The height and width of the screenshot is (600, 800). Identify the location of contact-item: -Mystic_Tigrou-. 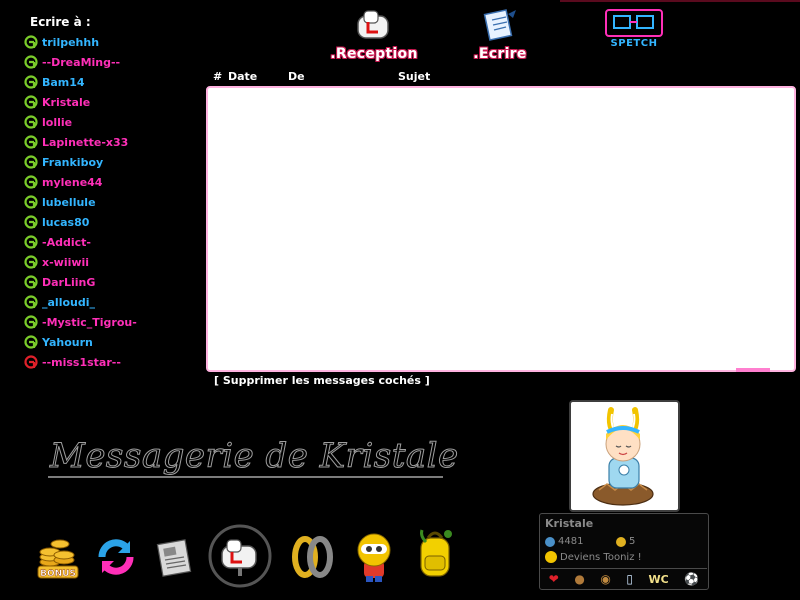
(114, 322).